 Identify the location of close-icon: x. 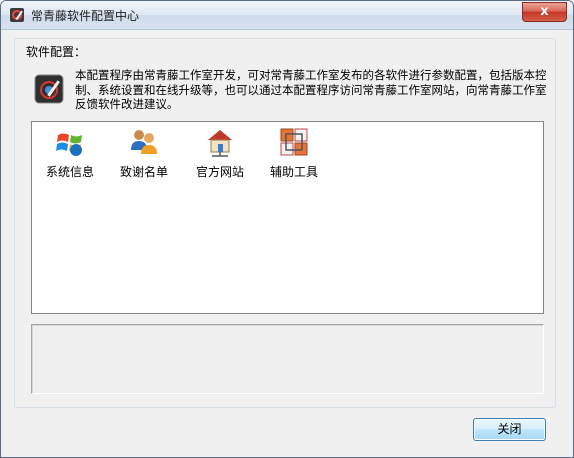
(544, 11).